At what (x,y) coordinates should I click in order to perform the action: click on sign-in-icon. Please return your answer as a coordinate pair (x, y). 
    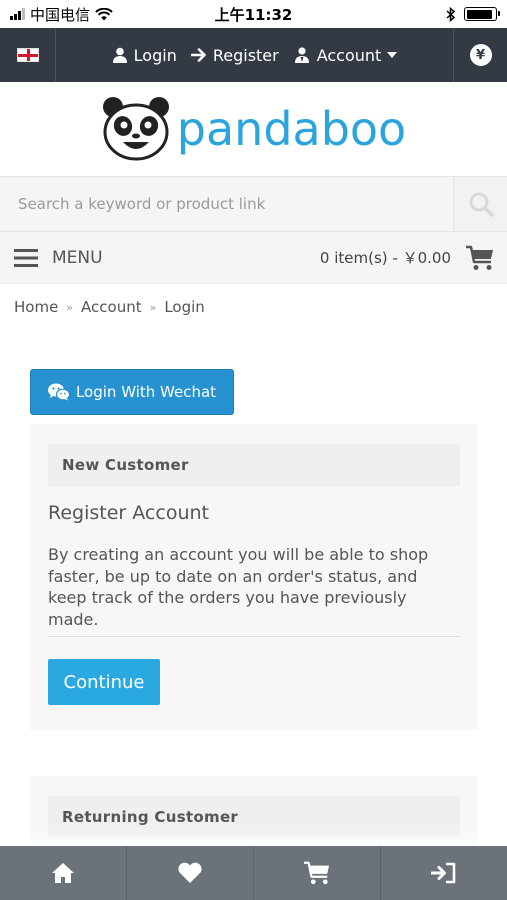
    Looking at the image, I should click on (443, 873).